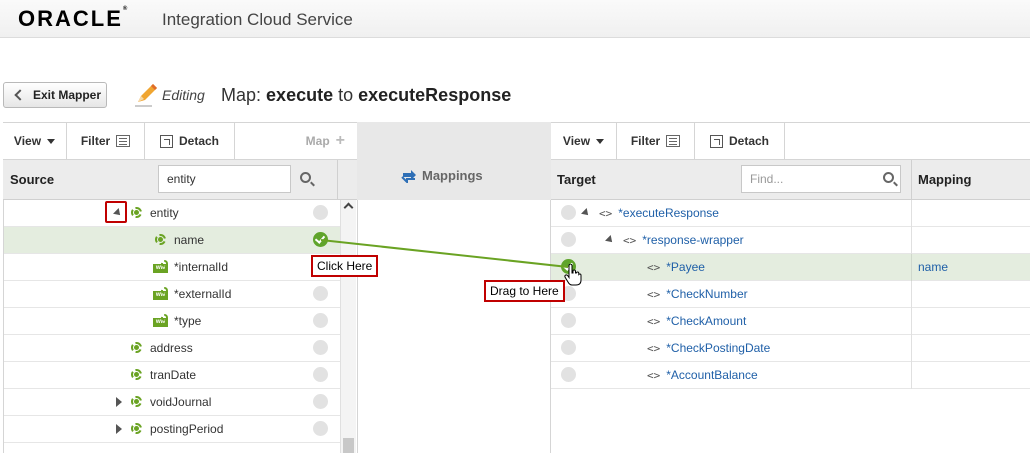 This screenshot has width=1030, height=453. I want to click on hand-cursor-icon, so click(573, 275).